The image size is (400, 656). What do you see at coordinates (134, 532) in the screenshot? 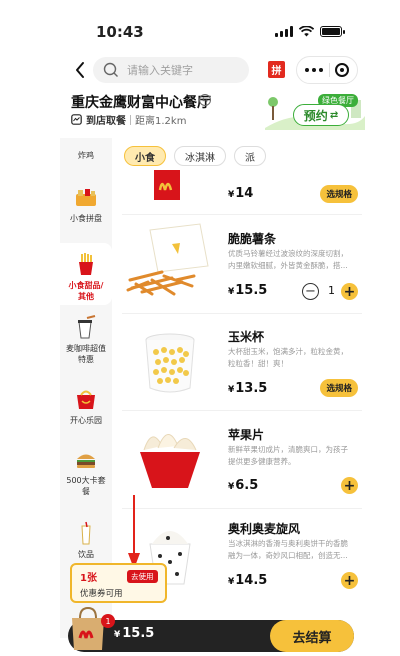
I see `annotation-arrow-icon` at bounding box center [134, 532].